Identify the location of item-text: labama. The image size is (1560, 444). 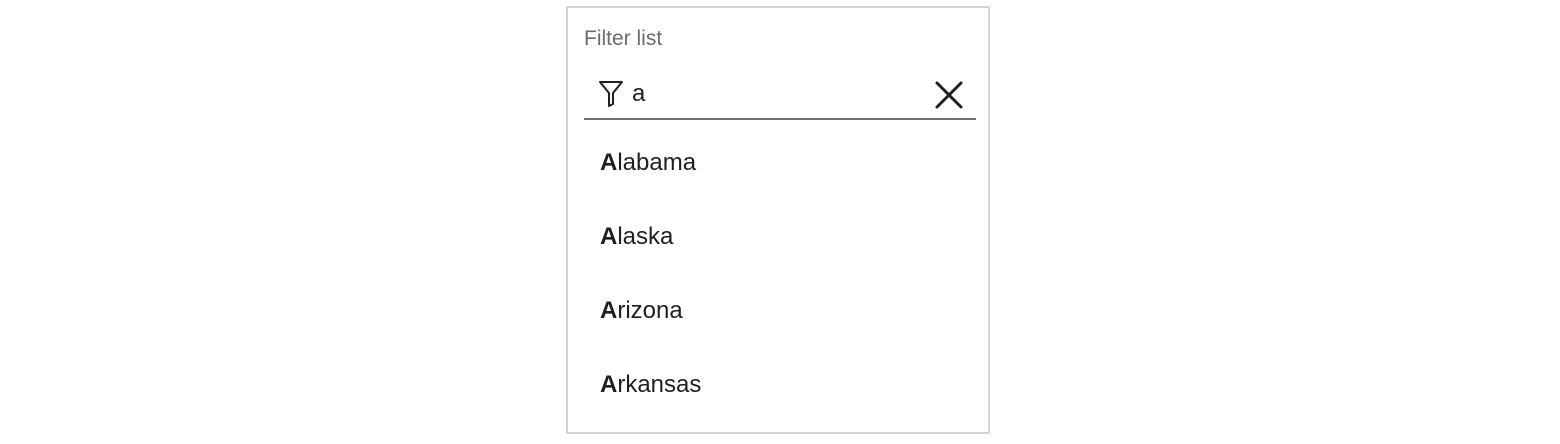
(657, 162).